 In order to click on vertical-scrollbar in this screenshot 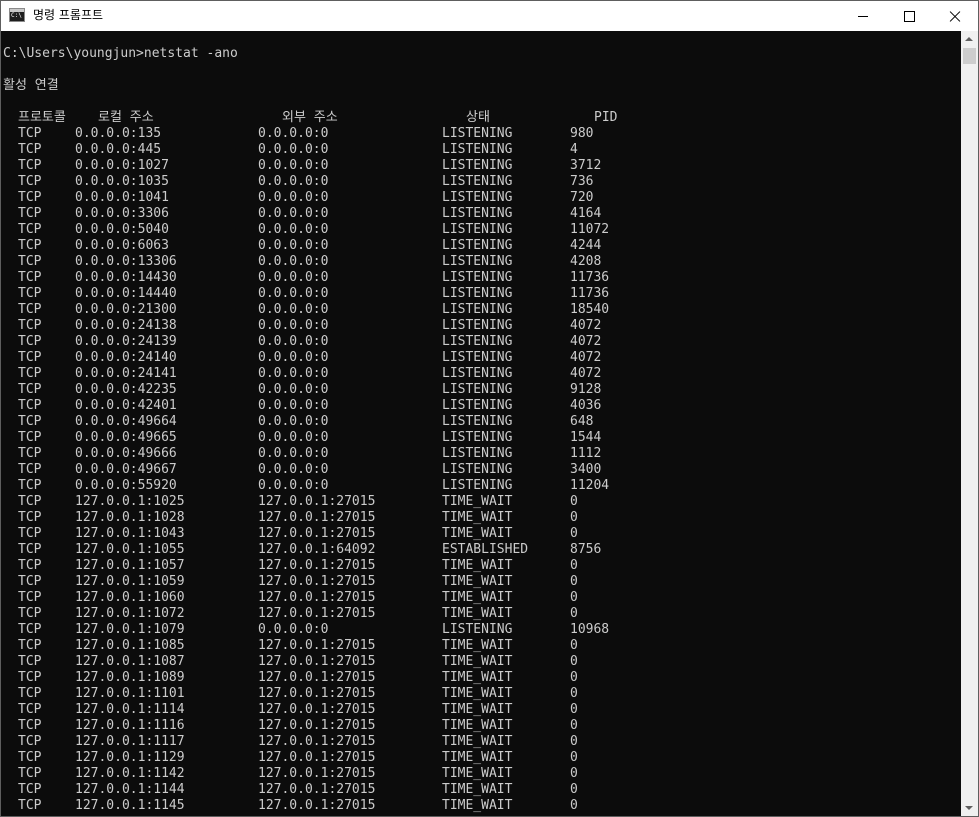, I will do `click(969, 423)`.